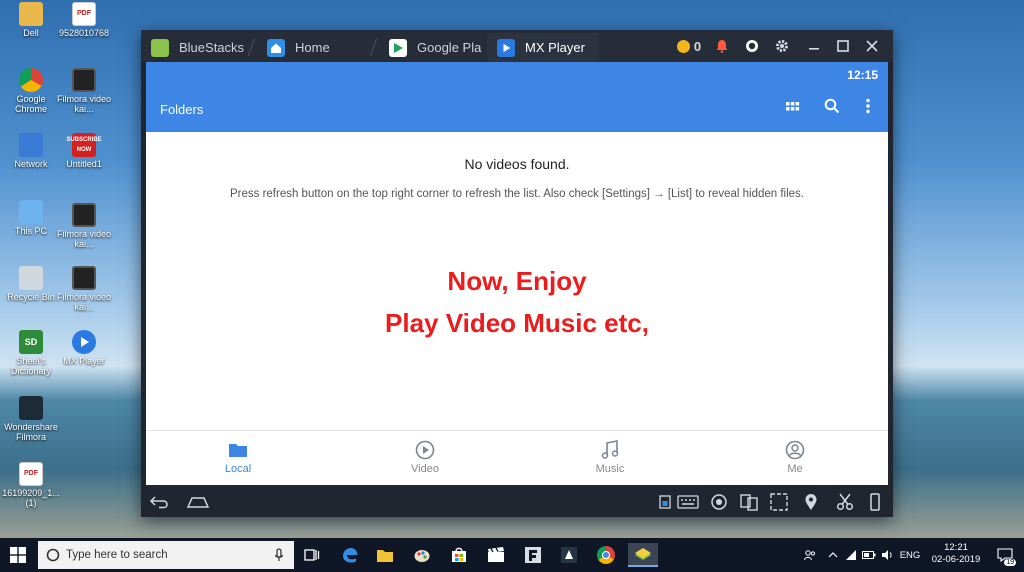  Describe the element at coordinates (195, 47) in the screenshot. I see `tab-bluestacks: BlueStacks` at that location.